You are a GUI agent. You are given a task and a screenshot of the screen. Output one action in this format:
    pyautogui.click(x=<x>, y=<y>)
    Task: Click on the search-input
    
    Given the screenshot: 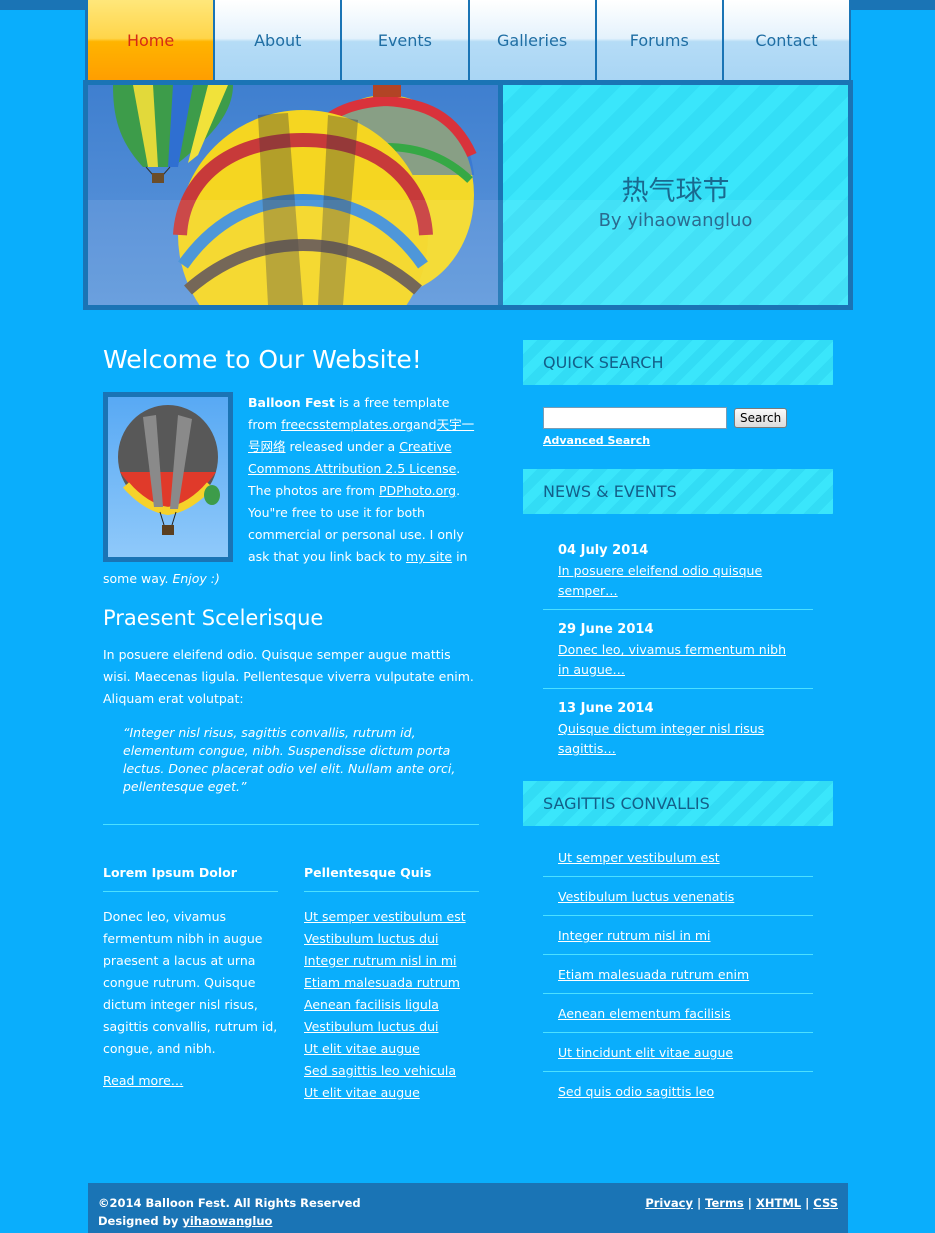 What is the action you would take?
    pyautogui.click(x=635, y=418)
    